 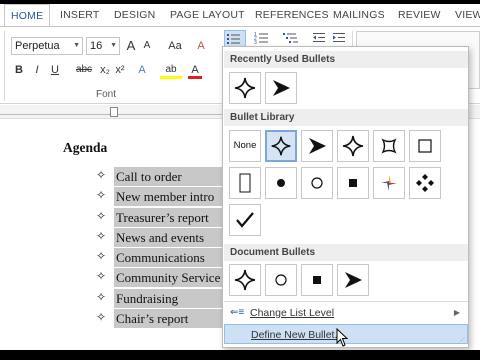 I want to click on change-case-button: Aa, so click(x=175, y=46).